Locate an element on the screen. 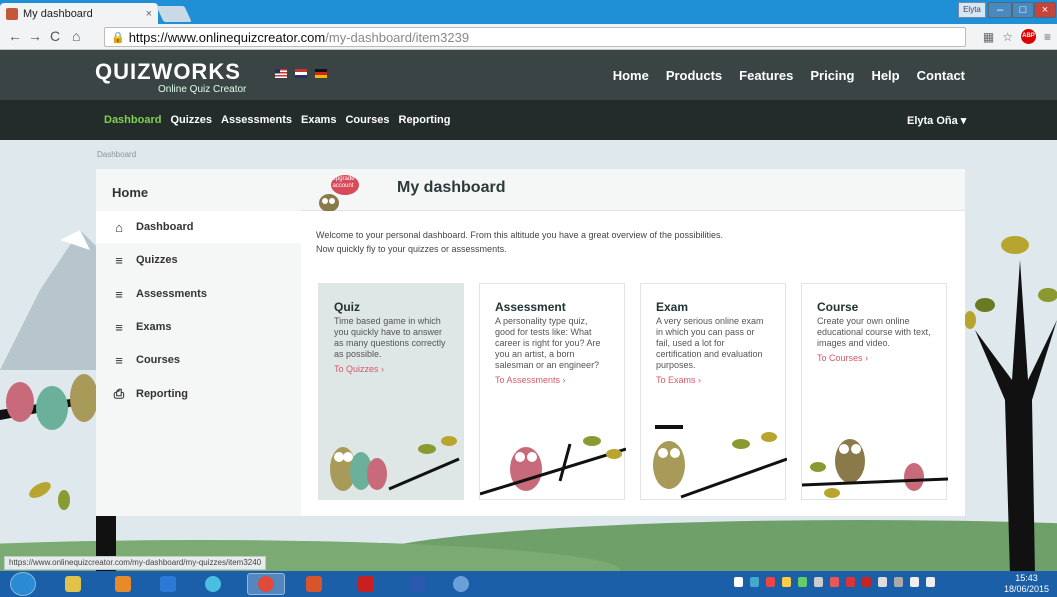 Image resolution: width=1057 pixels, height=597 pixels. file-explorer-icon is located at coordinates (73, 584).